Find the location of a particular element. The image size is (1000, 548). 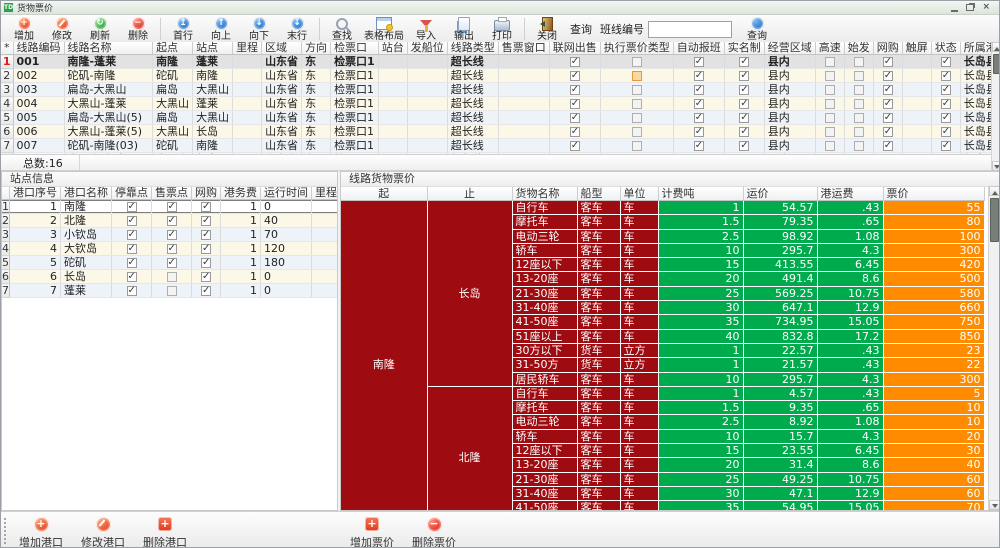

cell: 30 is located at coordinates (934, 451).